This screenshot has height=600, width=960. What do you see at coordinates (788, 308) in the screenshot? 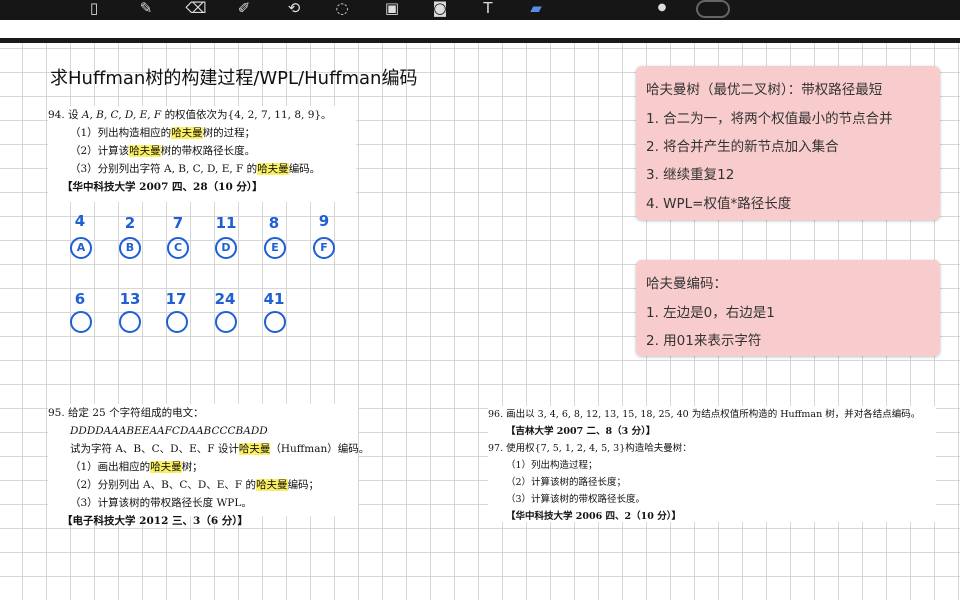
I see `note-huffman-code: 哈夫曼编码： 1. 左边是0，右边是1 2. 用01来表示字符` at bounding box center [788, 308].